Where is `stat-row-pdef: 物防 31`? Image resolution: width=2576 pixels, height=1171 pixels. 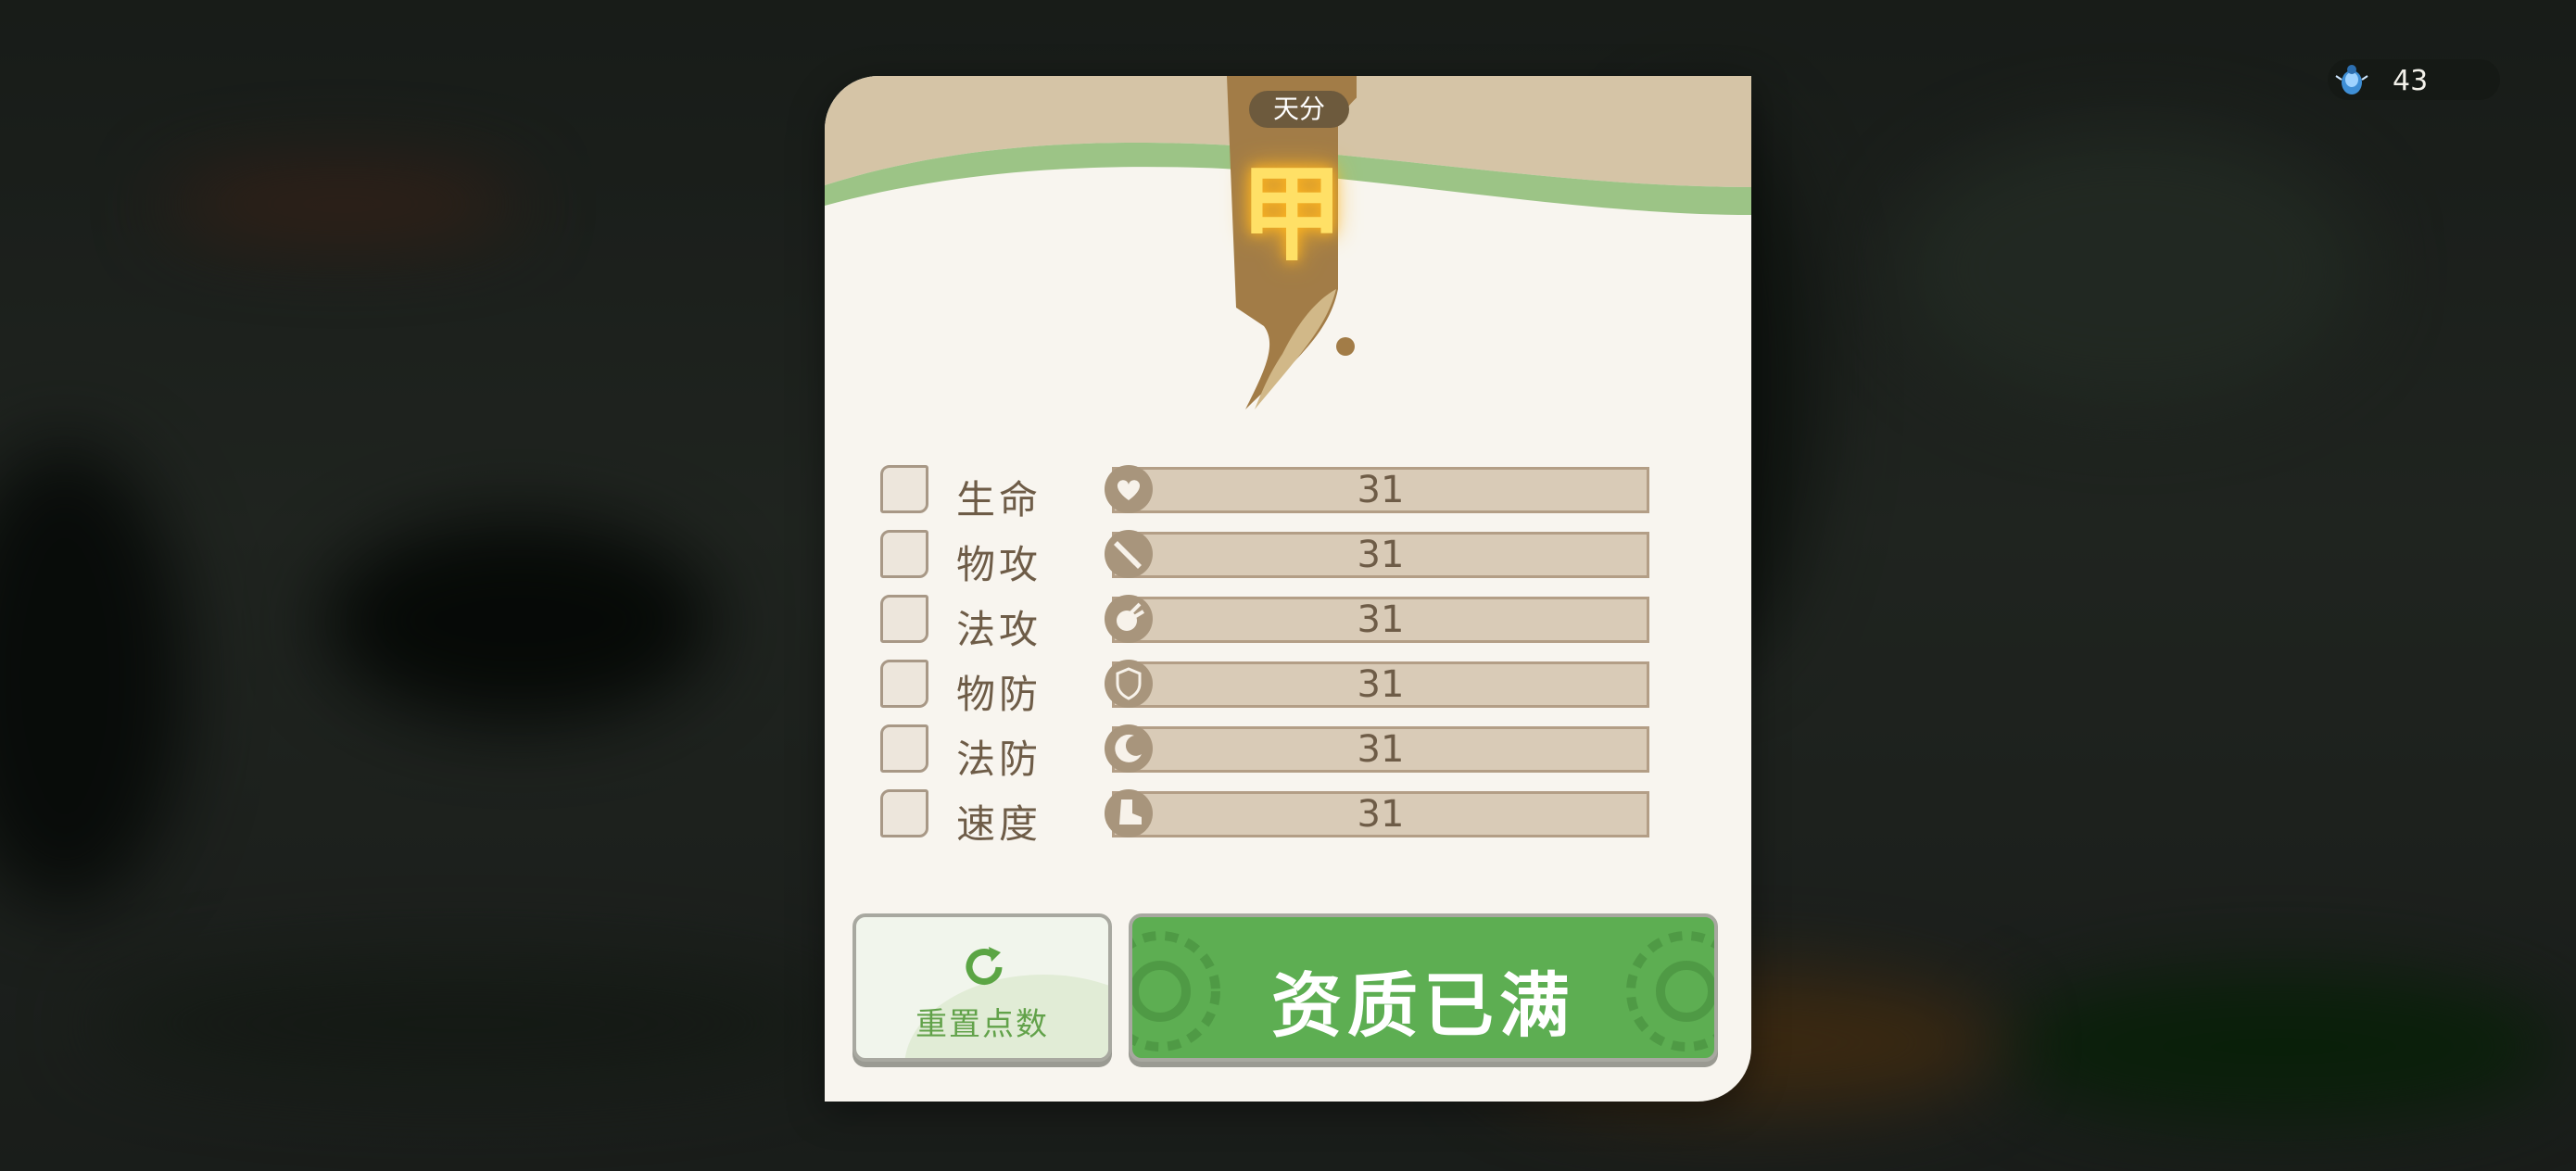
stat-row-pdef: 物防 31 is located at coordinates (1288, 689).